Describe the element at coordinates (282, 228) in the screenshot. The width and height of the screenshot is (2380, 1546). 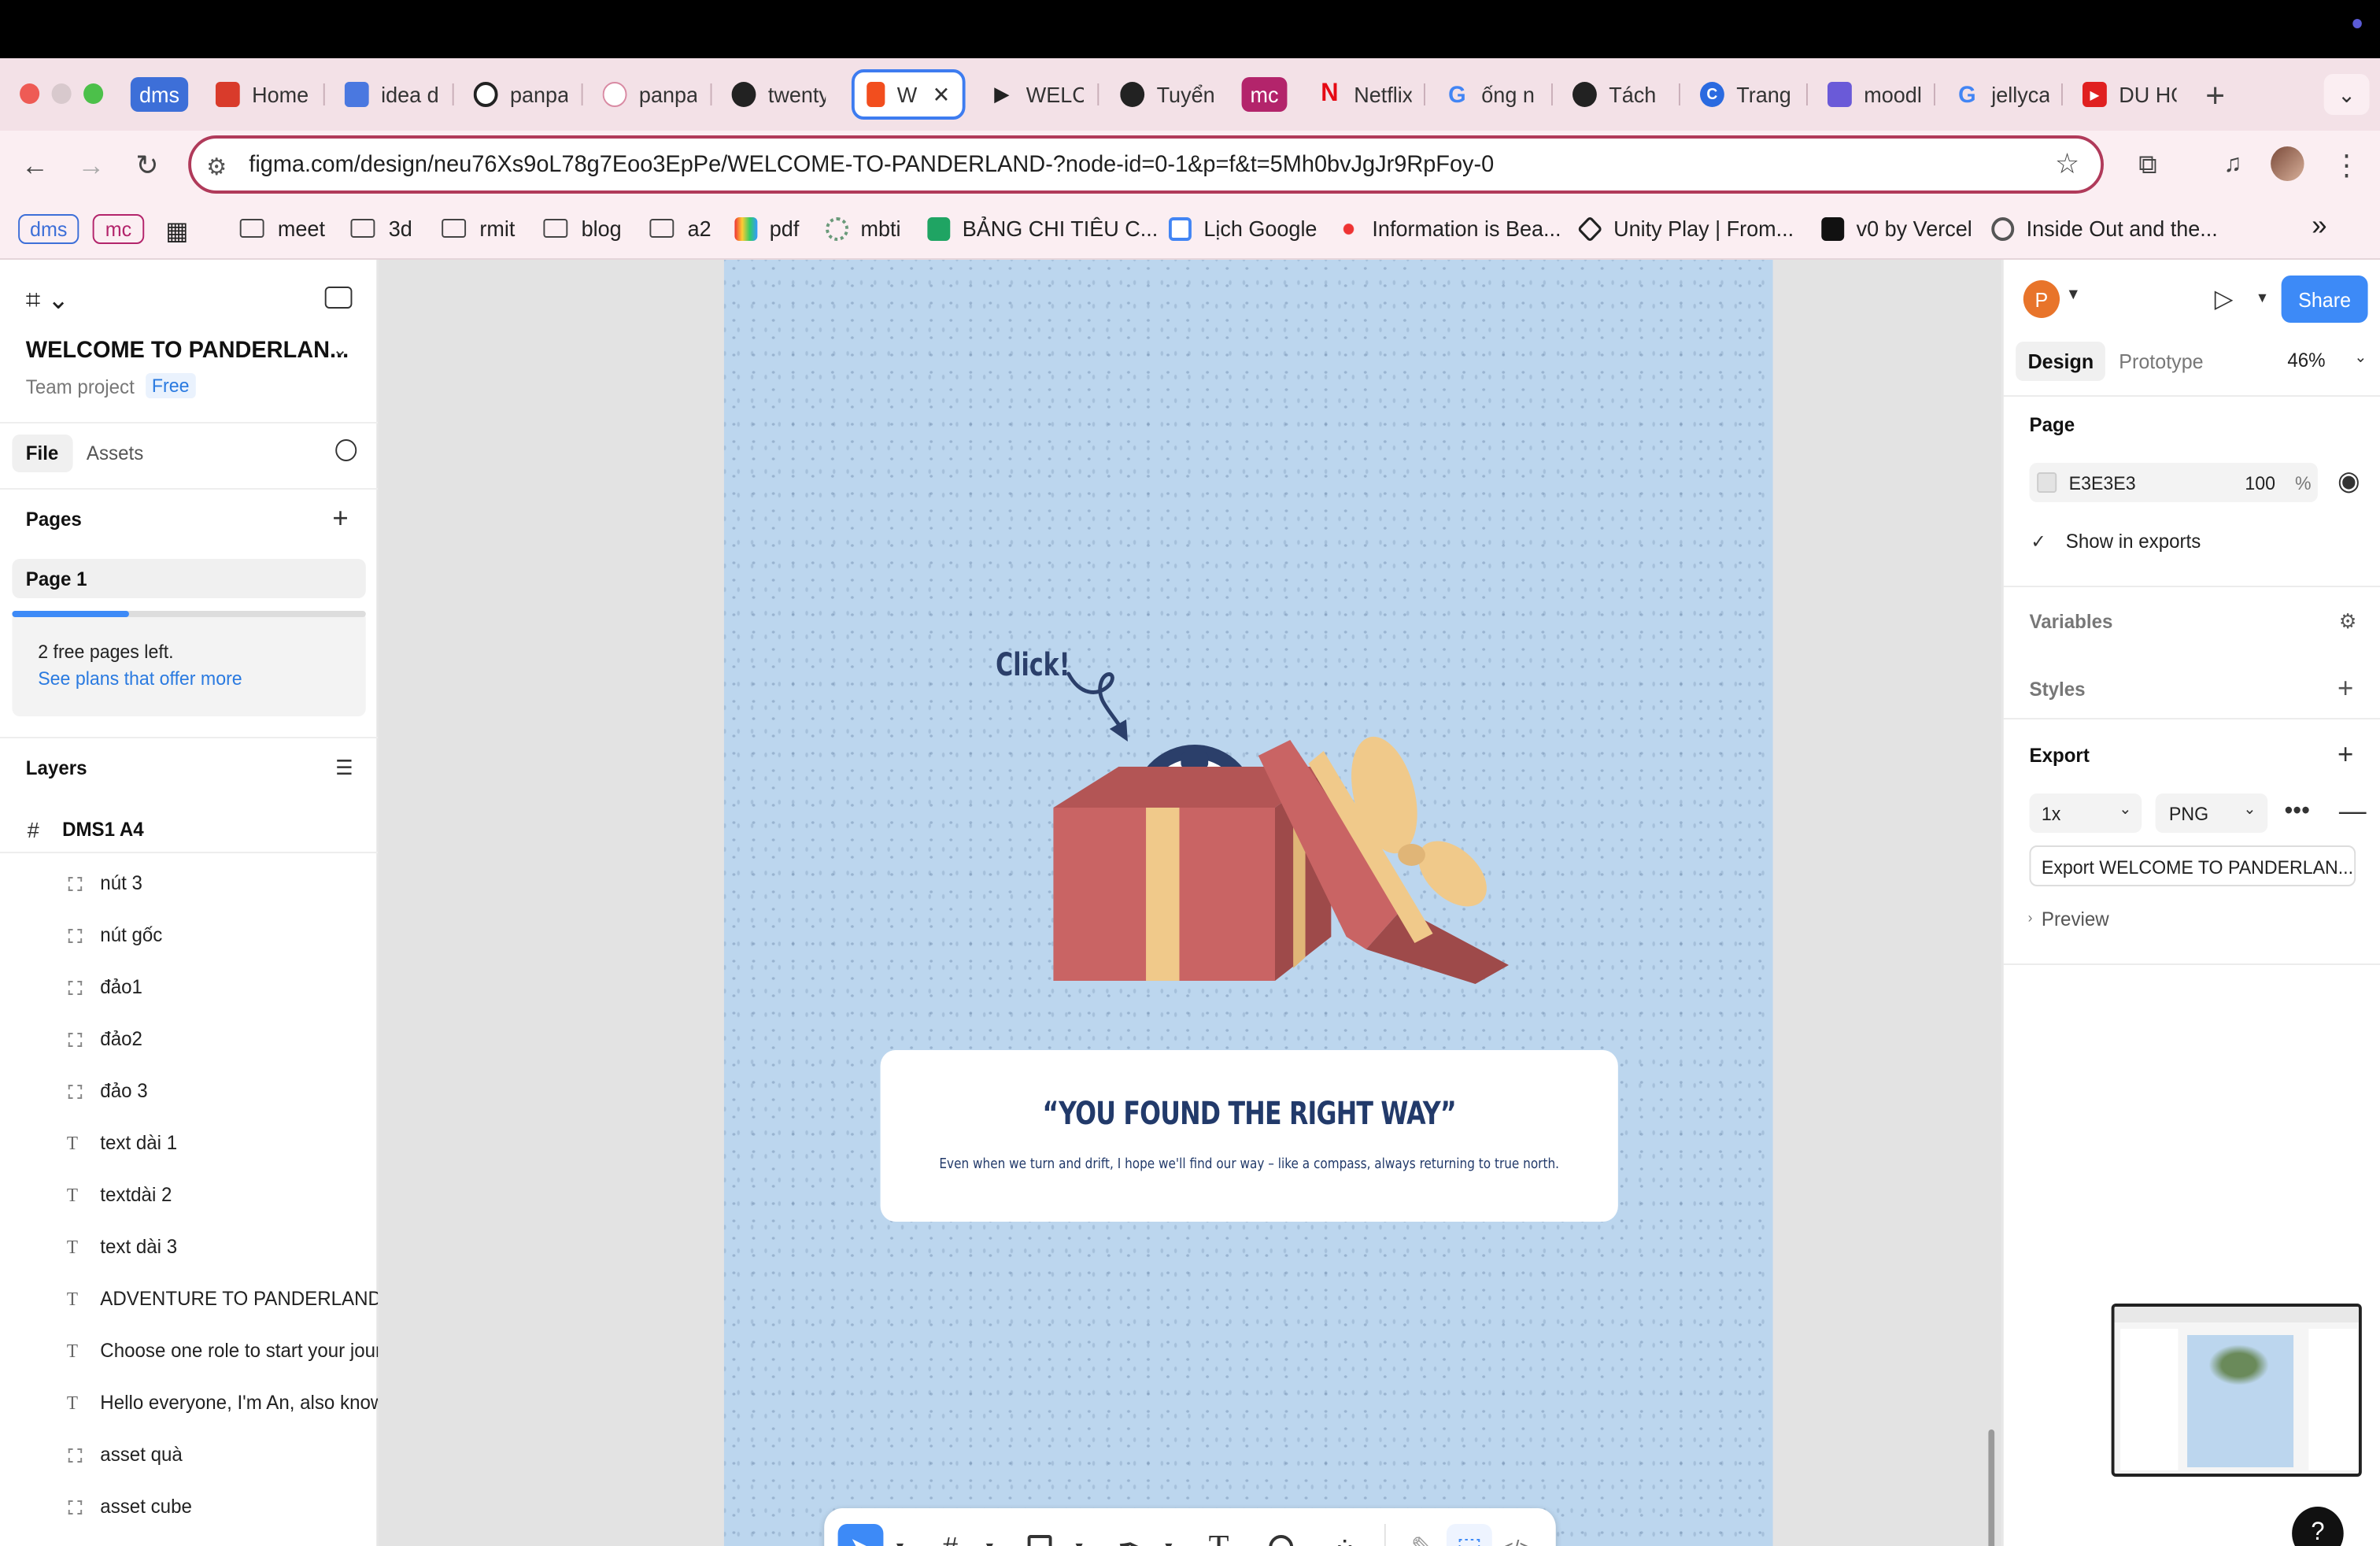
I see `bookmark-folder-meet: meet` at that location.